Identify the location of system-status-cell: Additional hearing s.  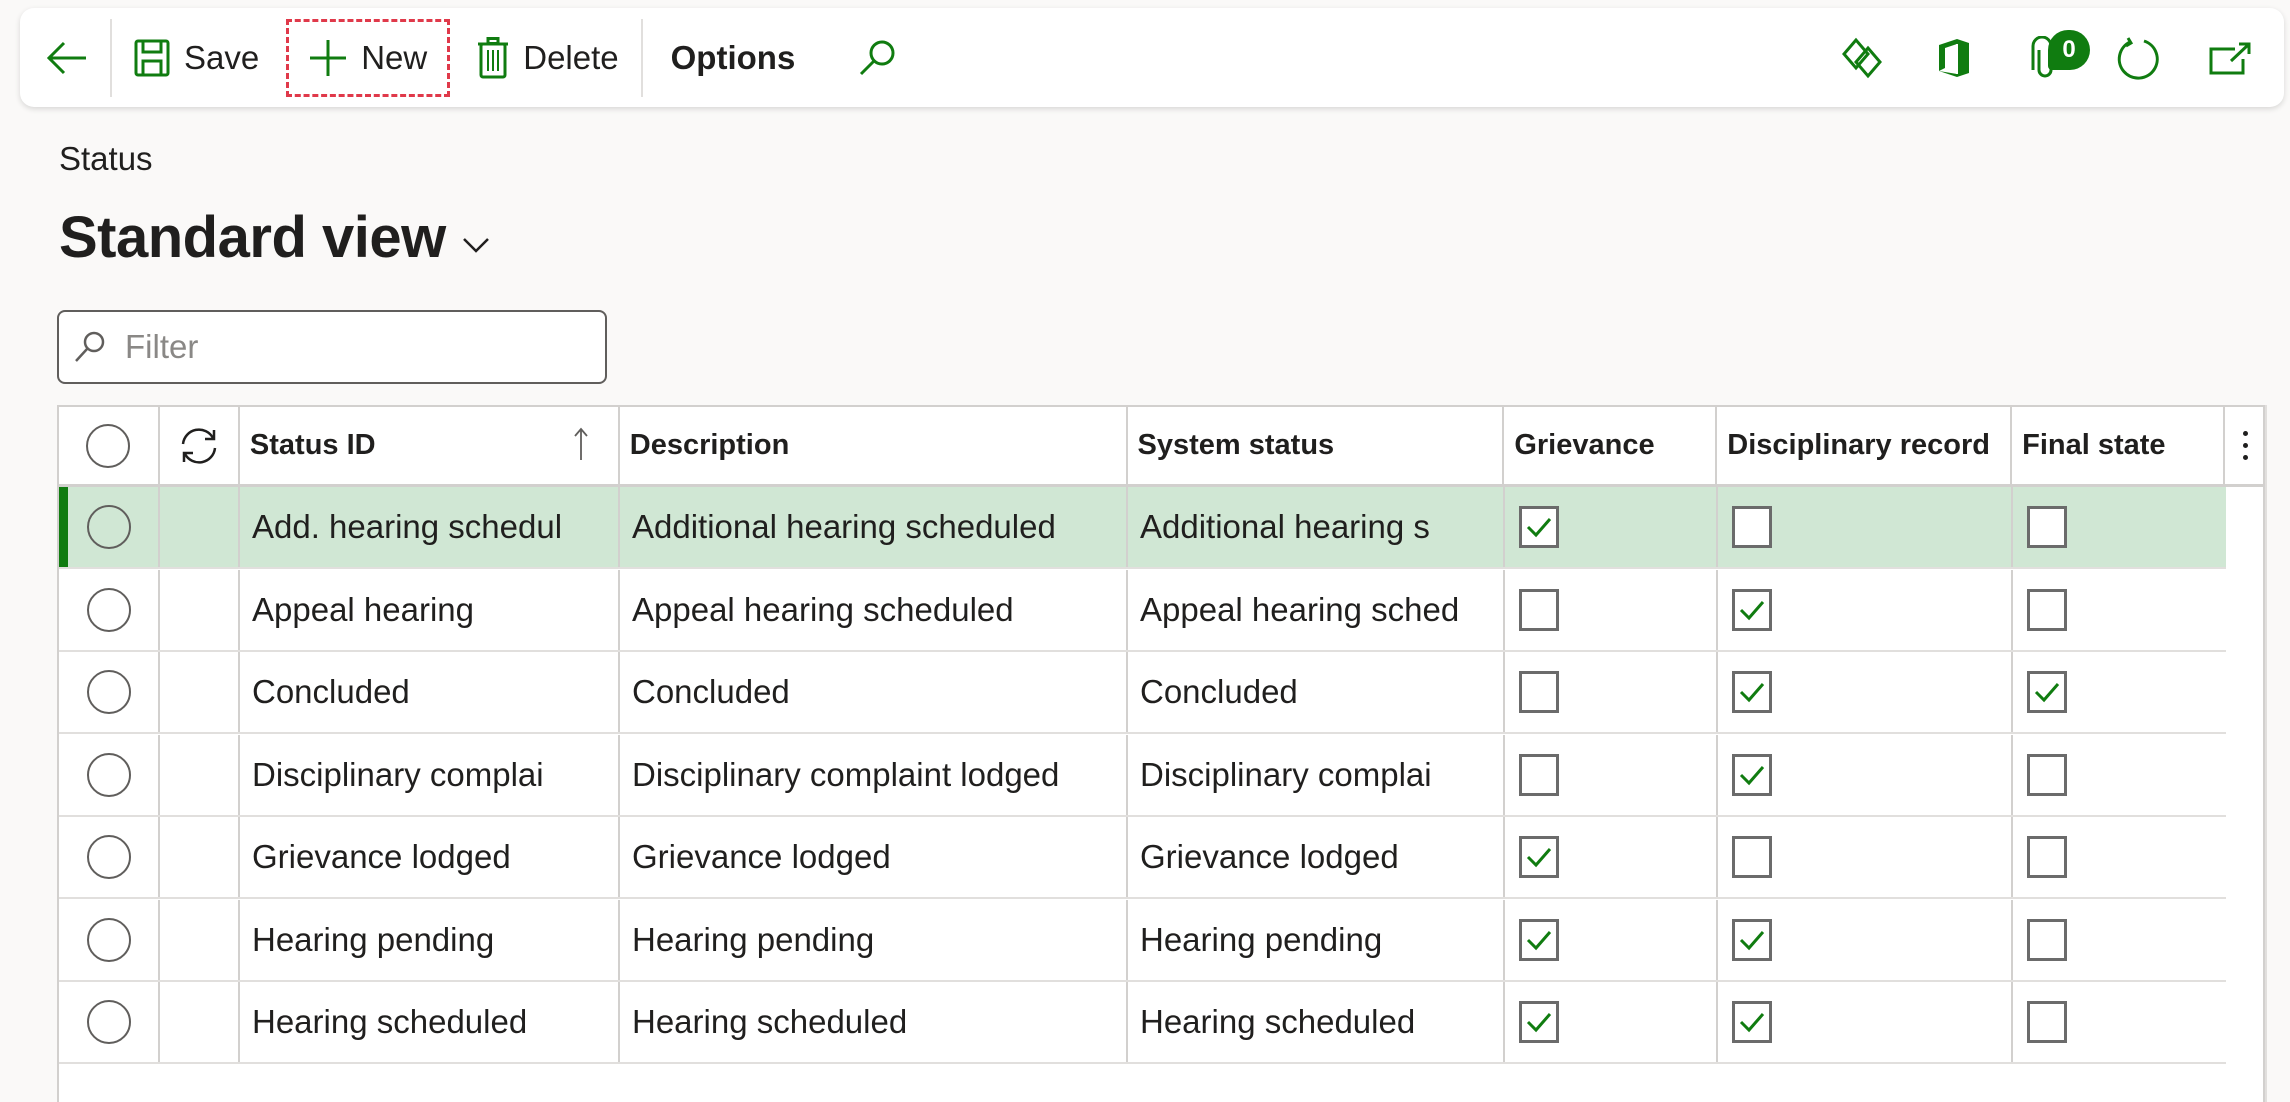
(1316, 527).